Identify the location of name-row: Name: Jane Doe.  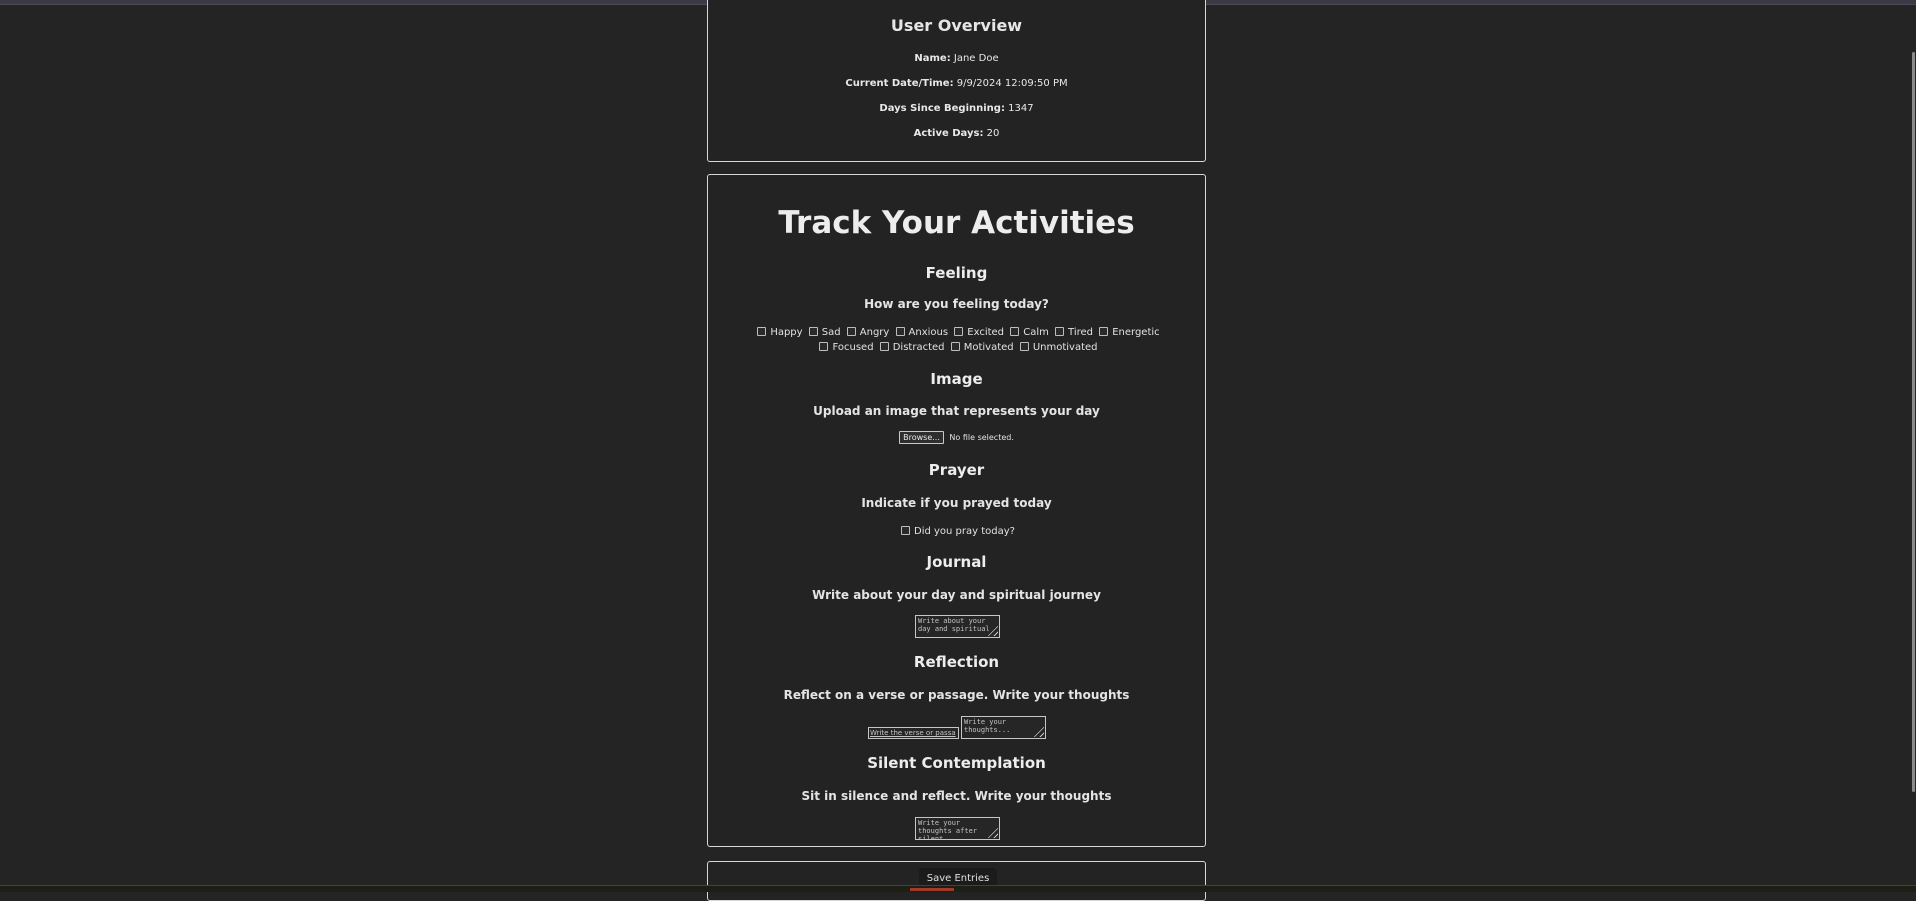
(956, 58).